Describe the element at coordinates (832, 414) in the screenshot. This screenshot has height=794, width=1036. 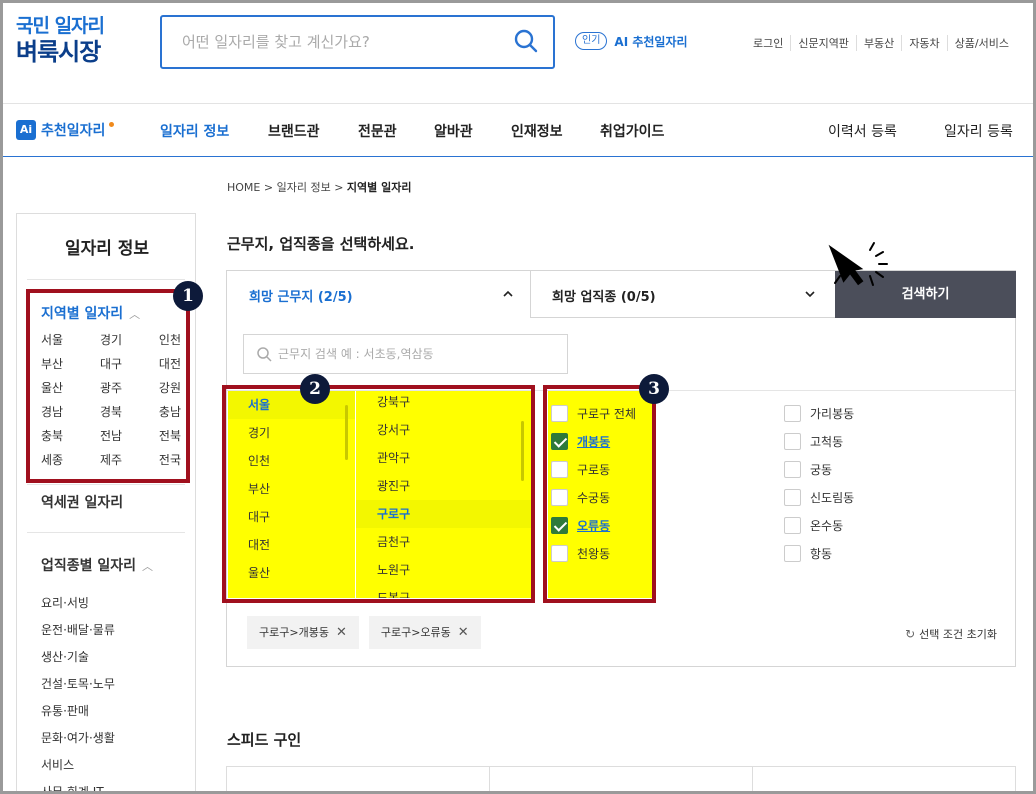
I see `dong-label: 가리봉동` at that location.